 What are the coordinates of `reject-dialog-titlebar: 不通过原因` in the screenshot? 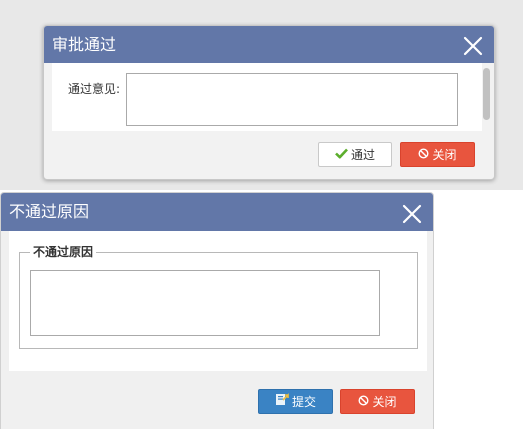 It's located at (217, 212).